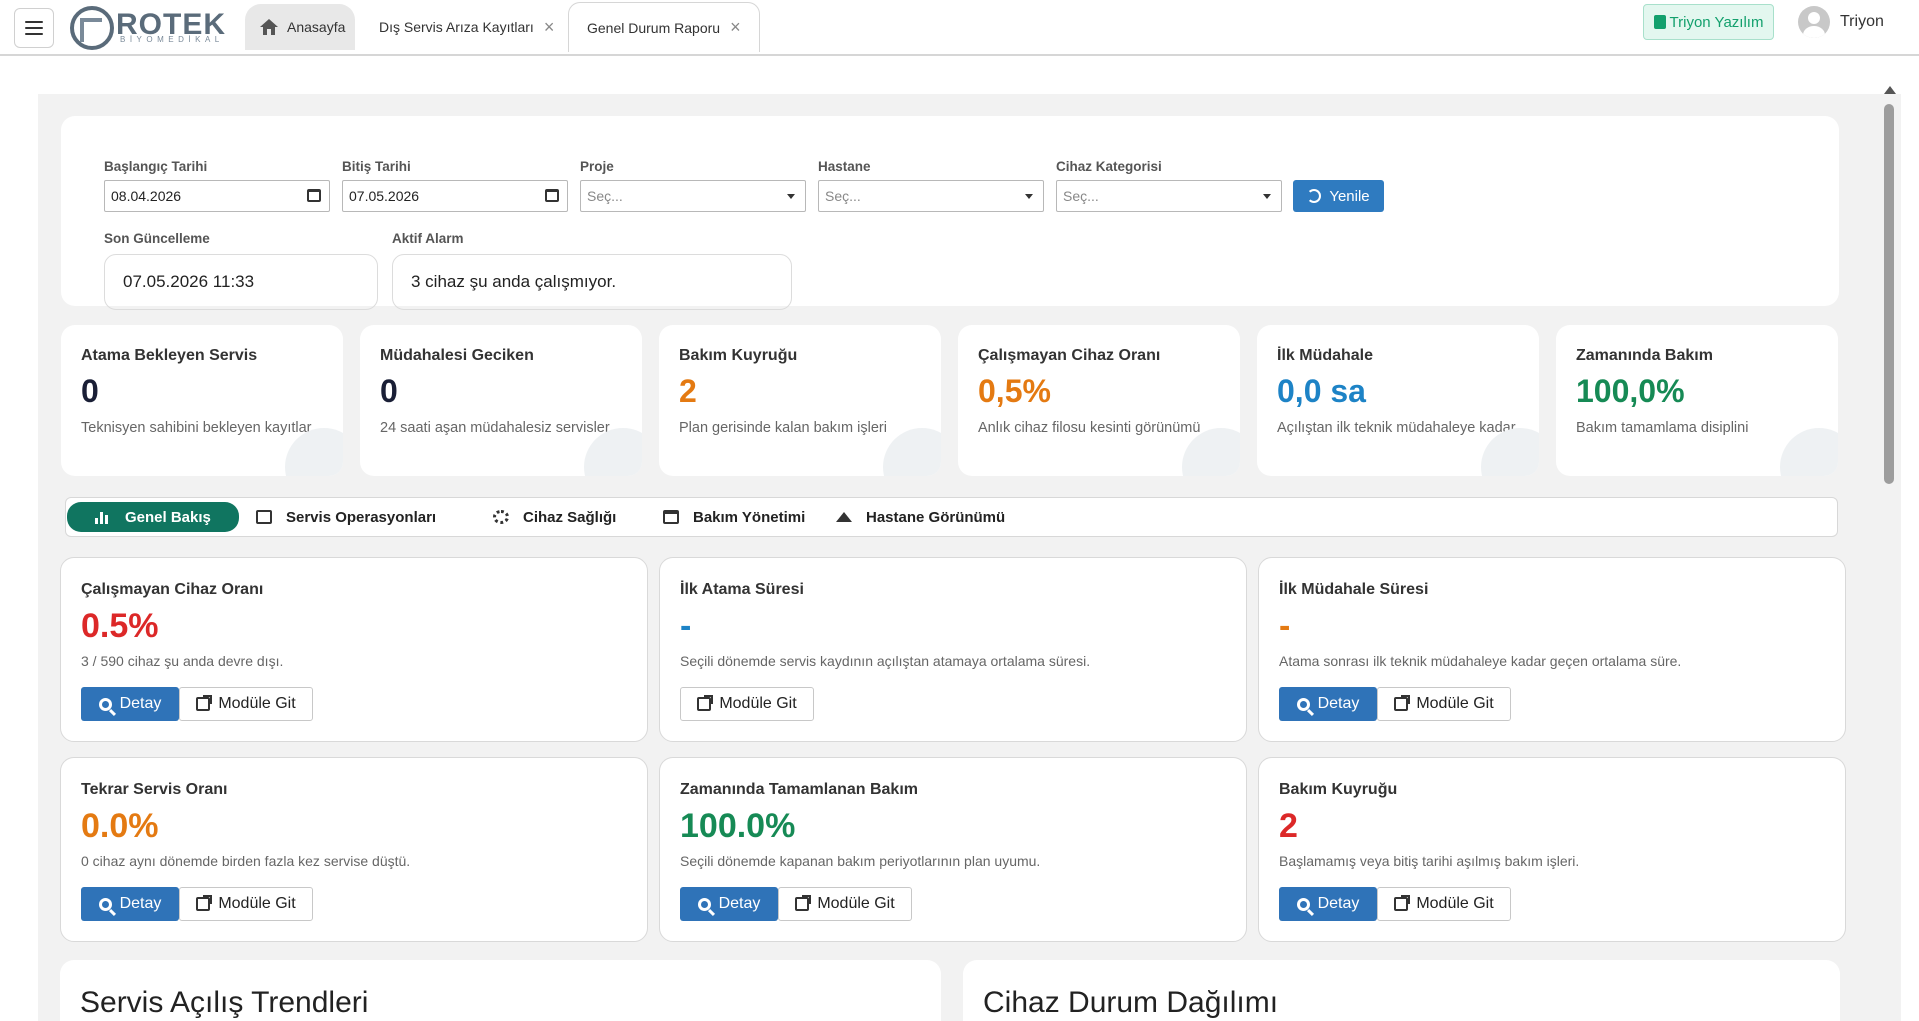 The image size is (1919, 1021). Describe the element at coordinates (1889, 294) in the screenshot. I see `scrollbar-thumb` at that location.